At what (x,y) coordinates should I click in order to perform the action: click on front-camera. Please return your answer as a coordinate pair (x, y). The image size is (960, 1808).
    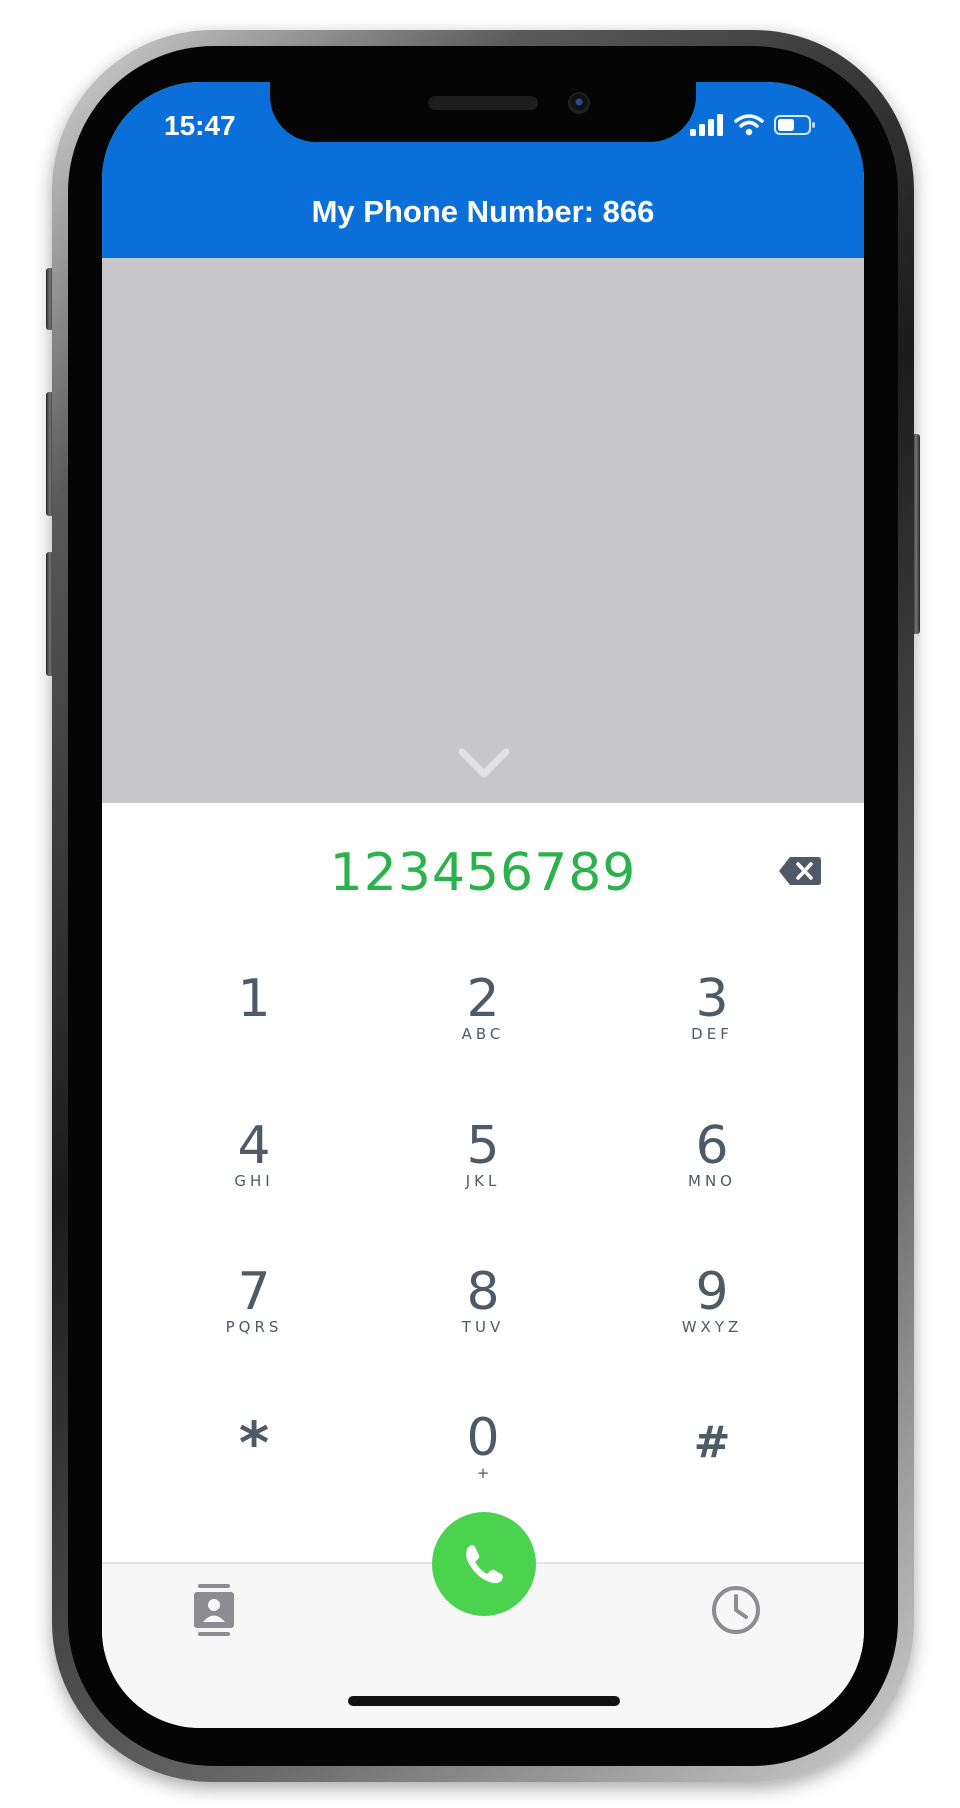
    Looking at the image, I should click on (579, 103).